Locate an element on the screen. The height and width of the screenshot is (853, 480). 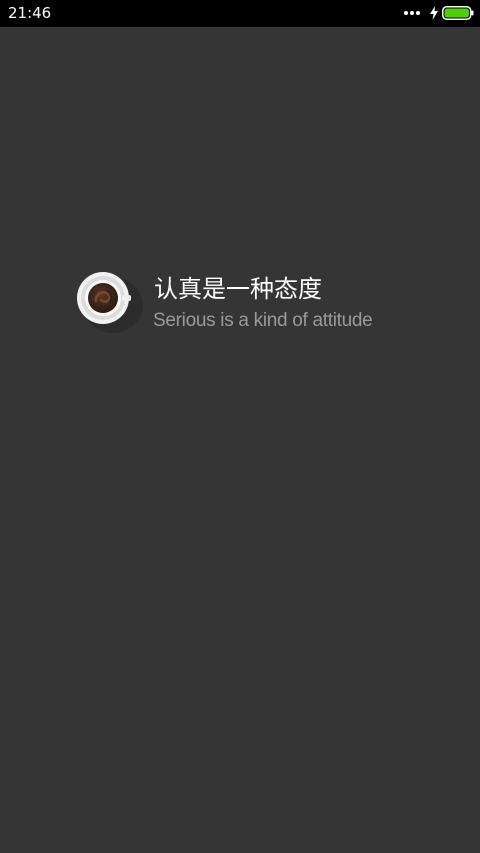
charging-bolt-icon is located at coordinates (434, 13).